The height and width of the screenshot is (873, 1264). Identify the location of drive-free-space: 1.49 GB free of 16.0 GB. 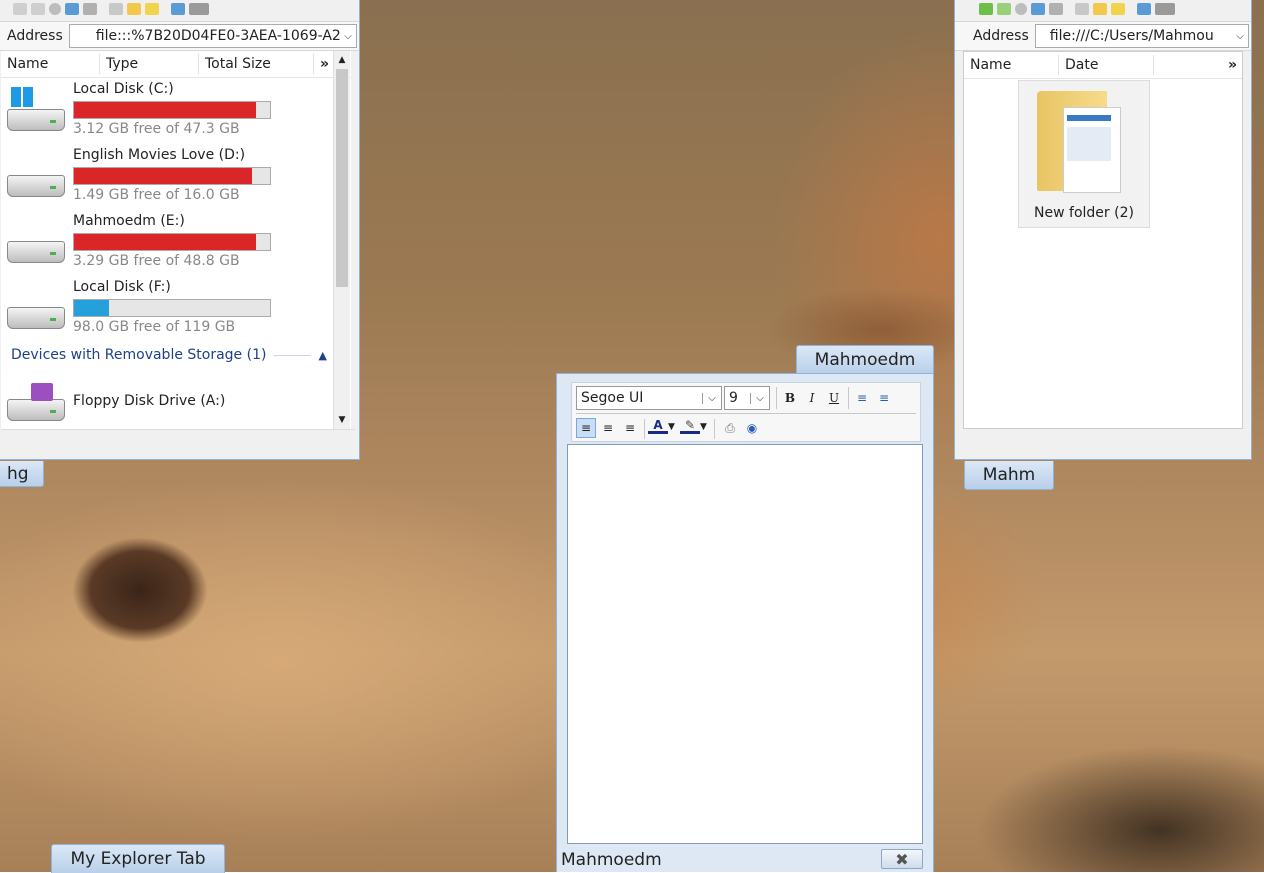
(156, 195).